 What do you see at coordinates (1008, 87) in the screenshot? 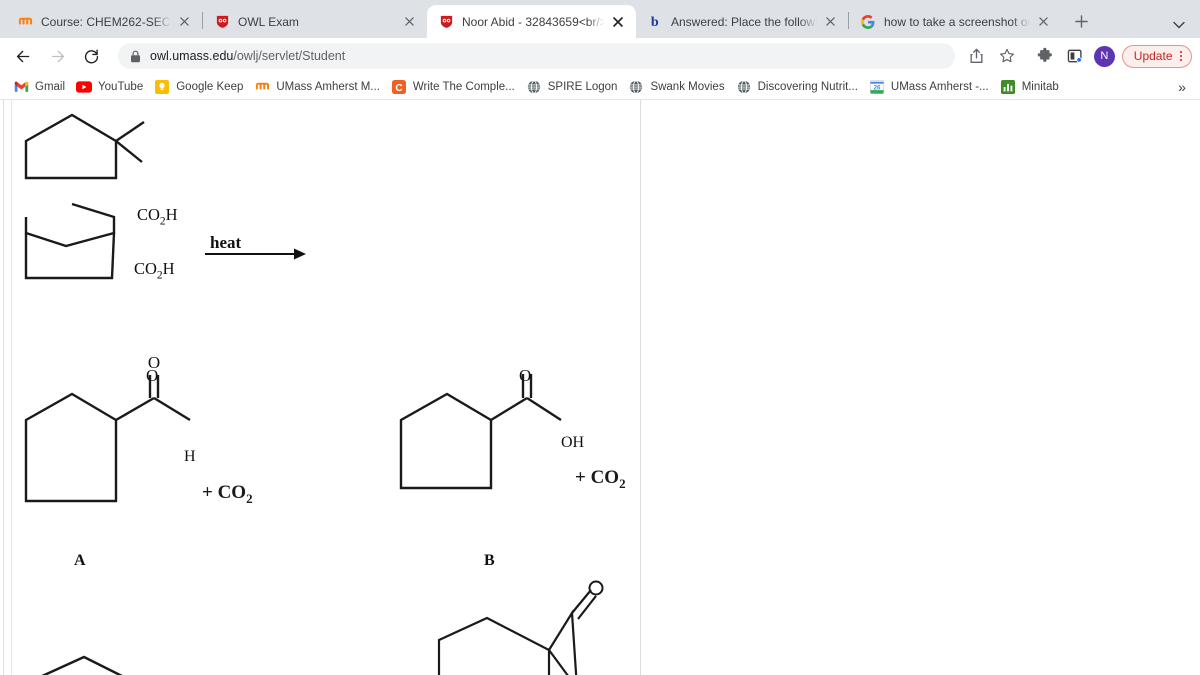
I see `minitab-icon` at bounding box center [1008, 87].